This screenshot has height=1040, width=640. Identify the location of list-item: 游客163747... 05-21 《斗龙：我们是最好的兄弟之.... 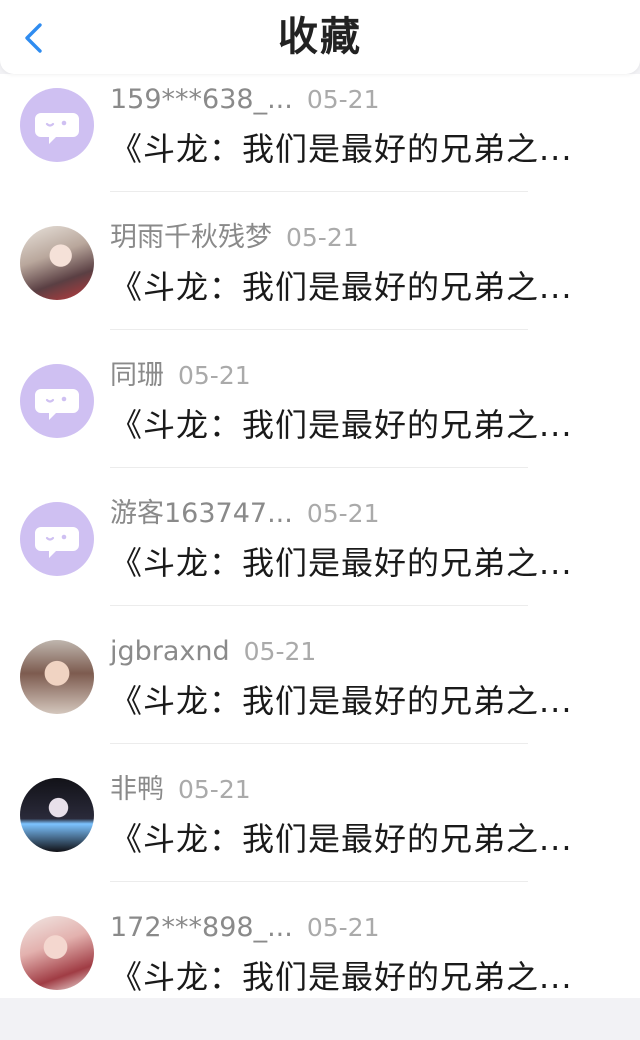
(320, 557).